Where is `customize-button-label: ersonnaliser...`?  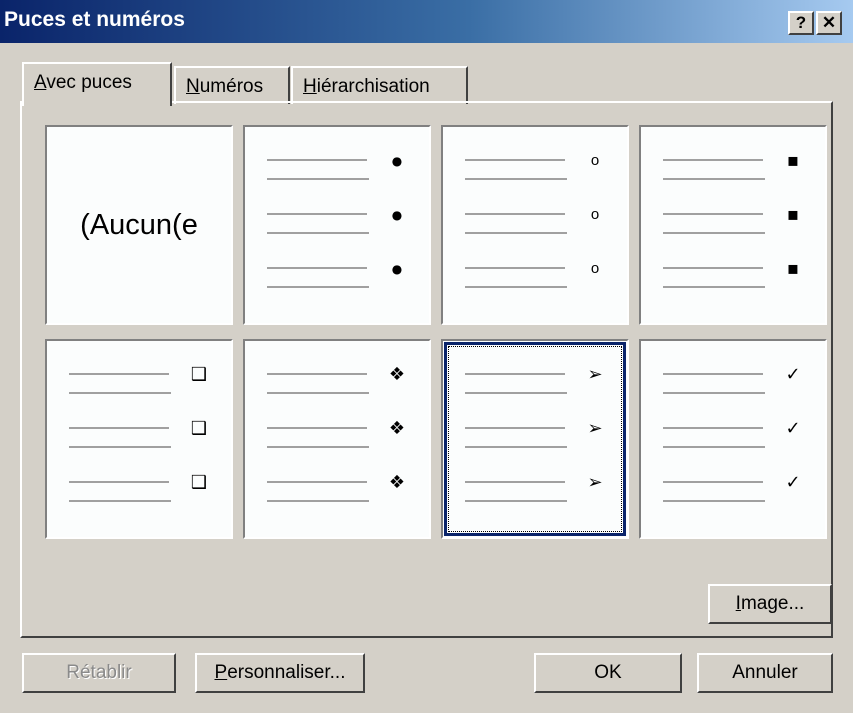 customize-button-label: ersonnaliser... is located at coordinates (286, 672).